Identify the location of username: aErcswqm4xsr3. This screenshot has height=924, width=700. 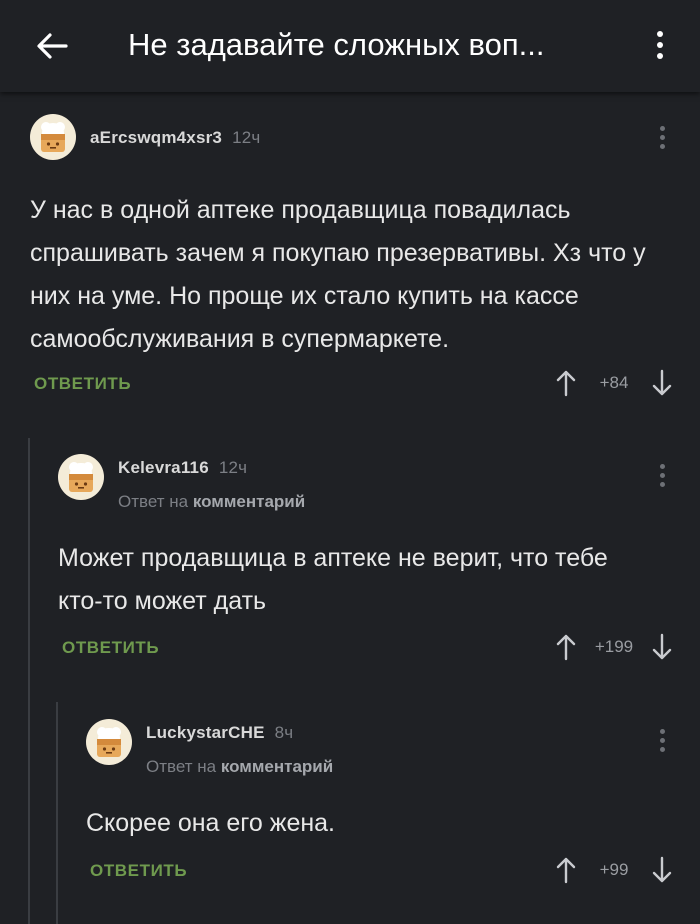
(156, 137).